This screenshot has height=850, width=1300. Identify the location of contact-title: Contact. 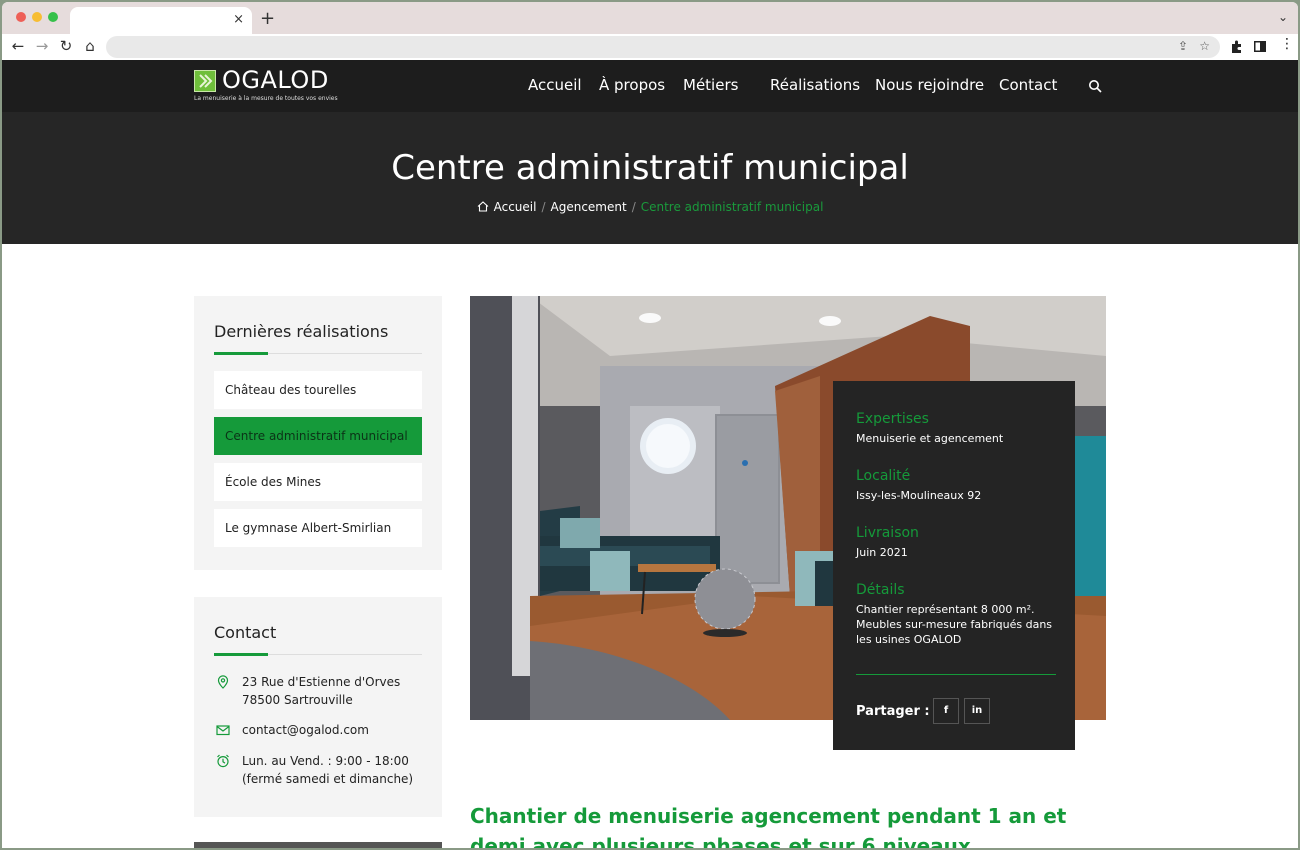
(245, 632).